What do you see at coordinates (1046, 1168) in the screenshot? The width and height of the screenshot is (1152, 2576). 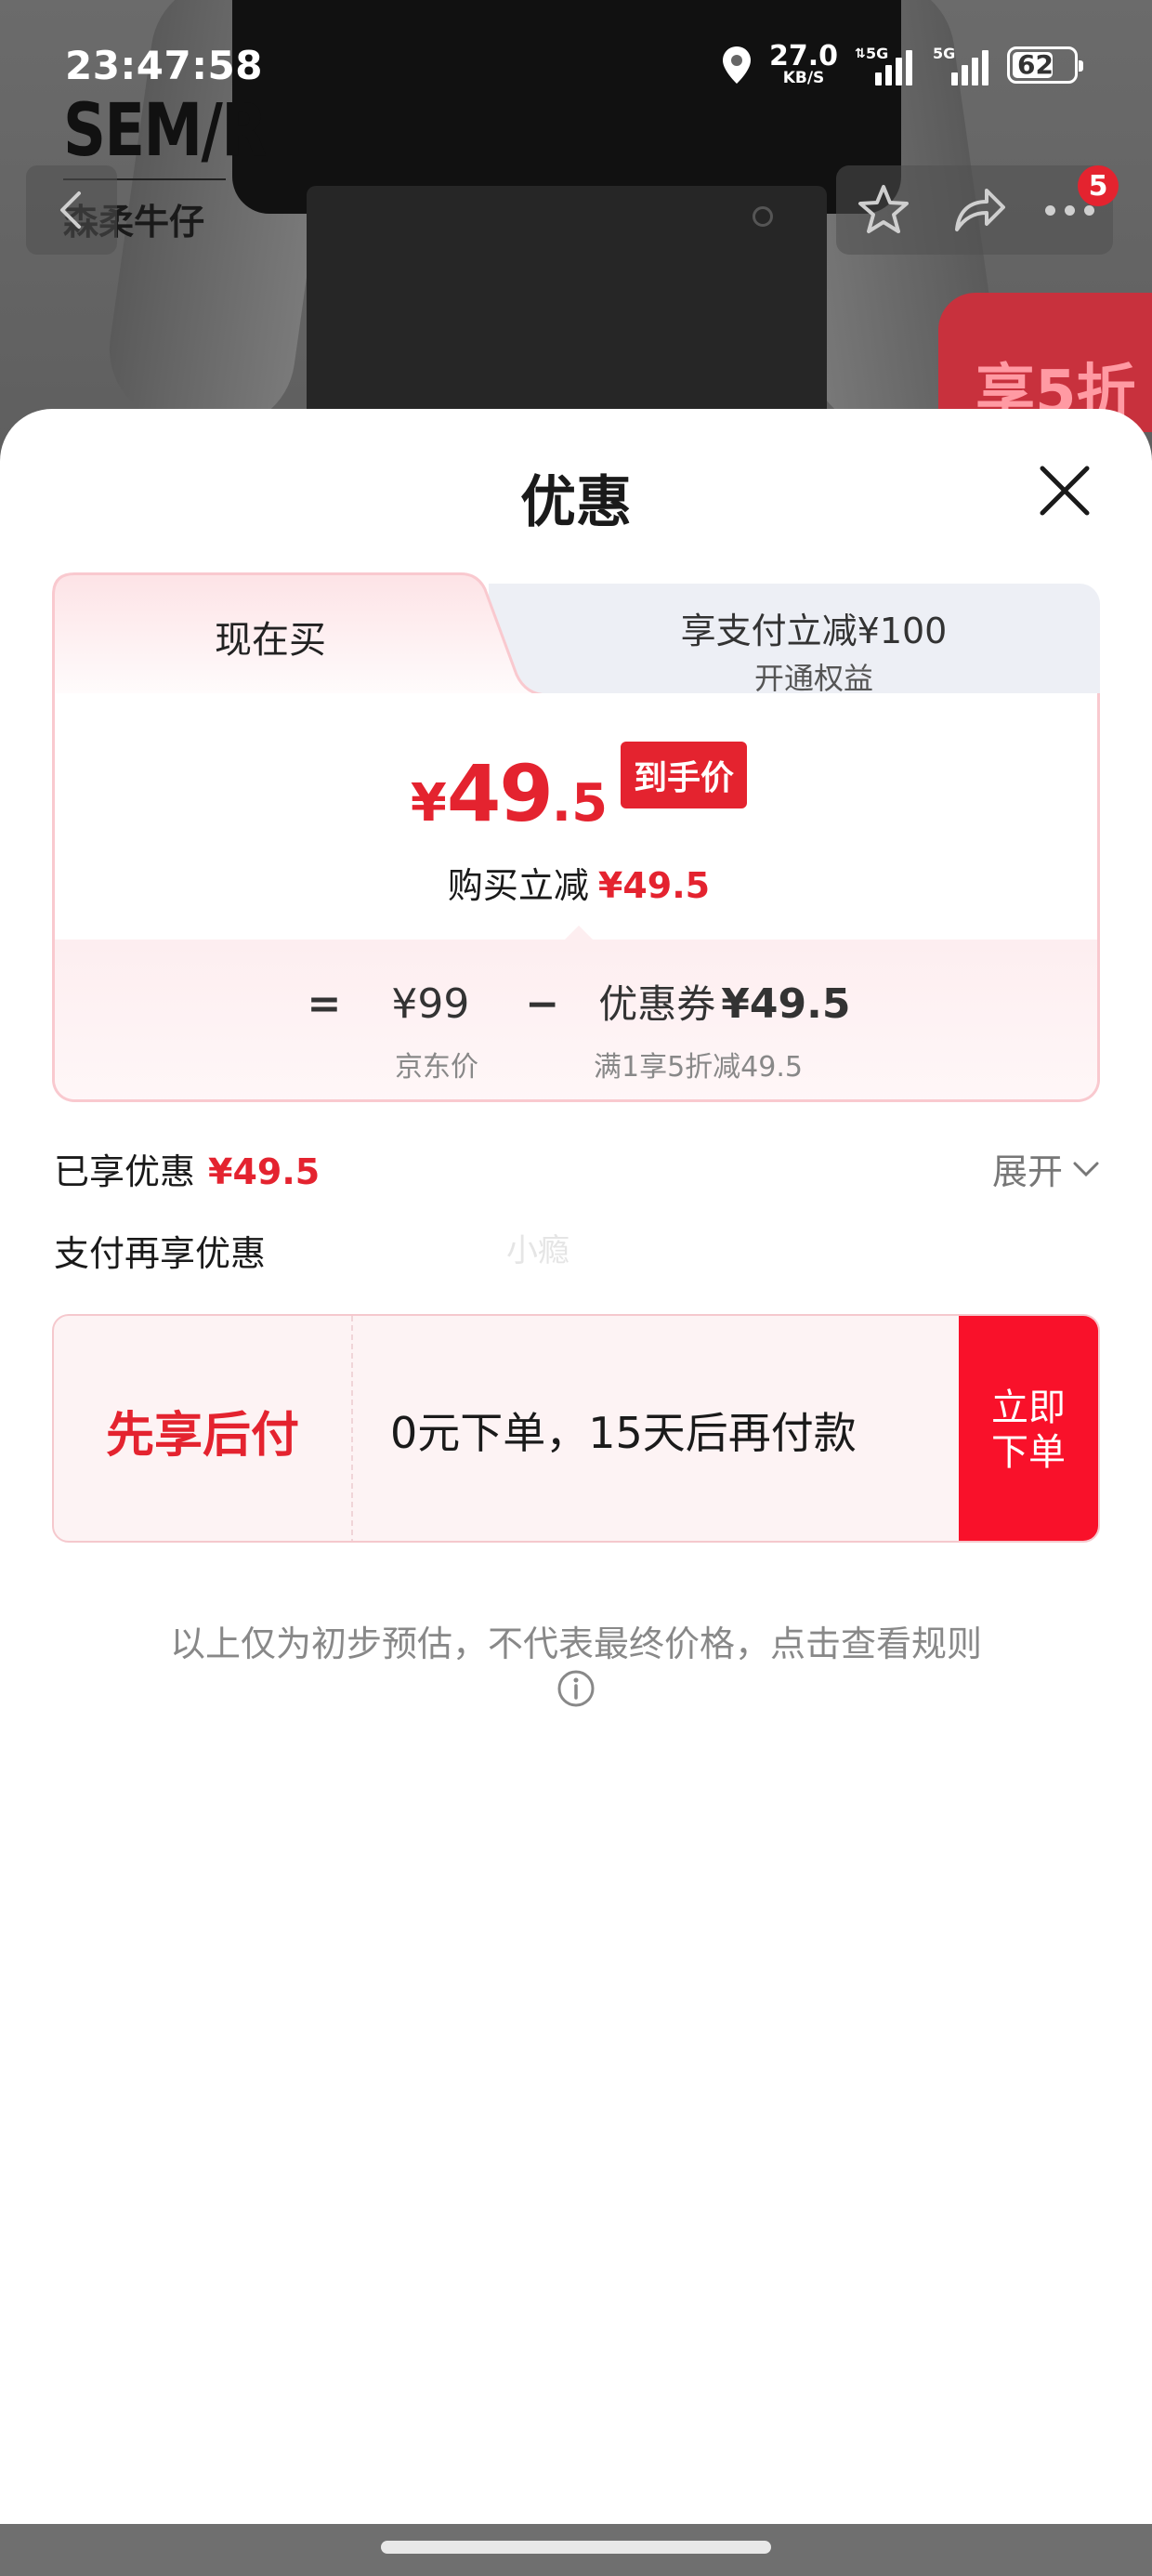 I see `expand-toggle: 展开` at bounding box center [1046, 1168].